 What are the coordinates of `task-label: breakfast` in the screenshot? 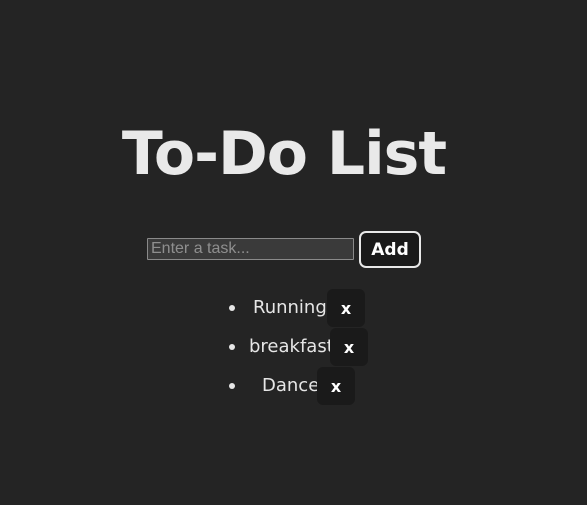 It's located at (291, 346).